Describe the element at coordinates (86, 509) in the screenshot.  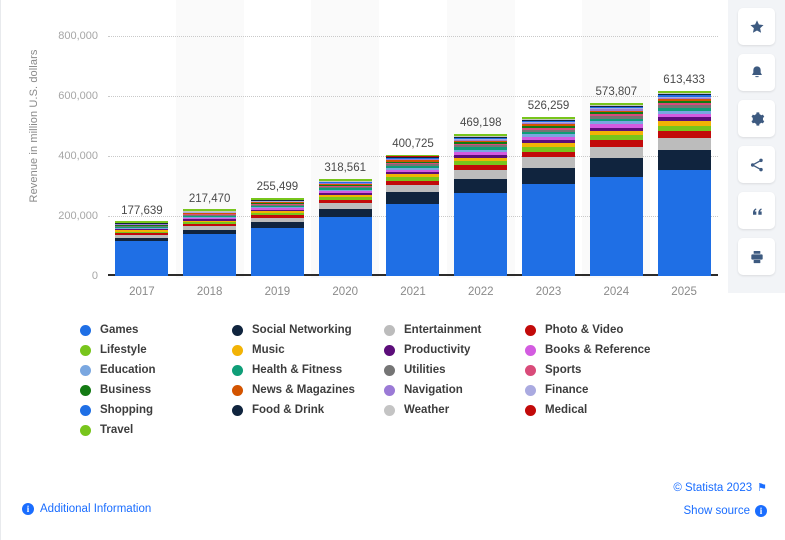
I see `additional-information-link: i Additional Information` at that location.